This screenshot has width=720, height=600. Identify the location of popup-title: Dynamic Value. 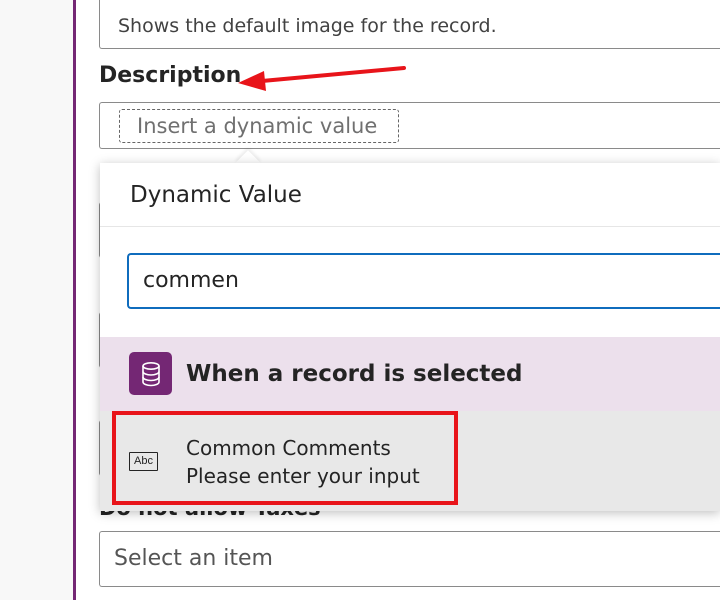
(216, 195).